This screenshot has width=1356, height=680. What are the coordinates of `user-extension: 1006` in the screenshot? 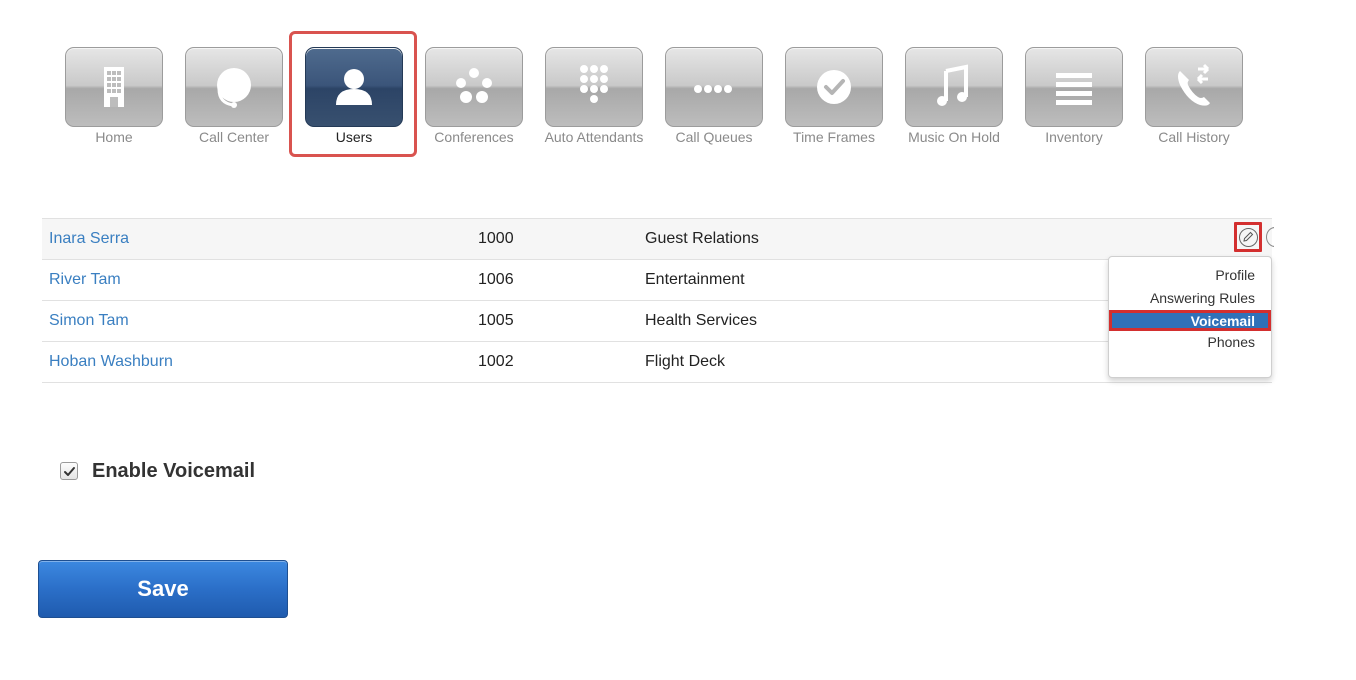 It's located at (496, 279).